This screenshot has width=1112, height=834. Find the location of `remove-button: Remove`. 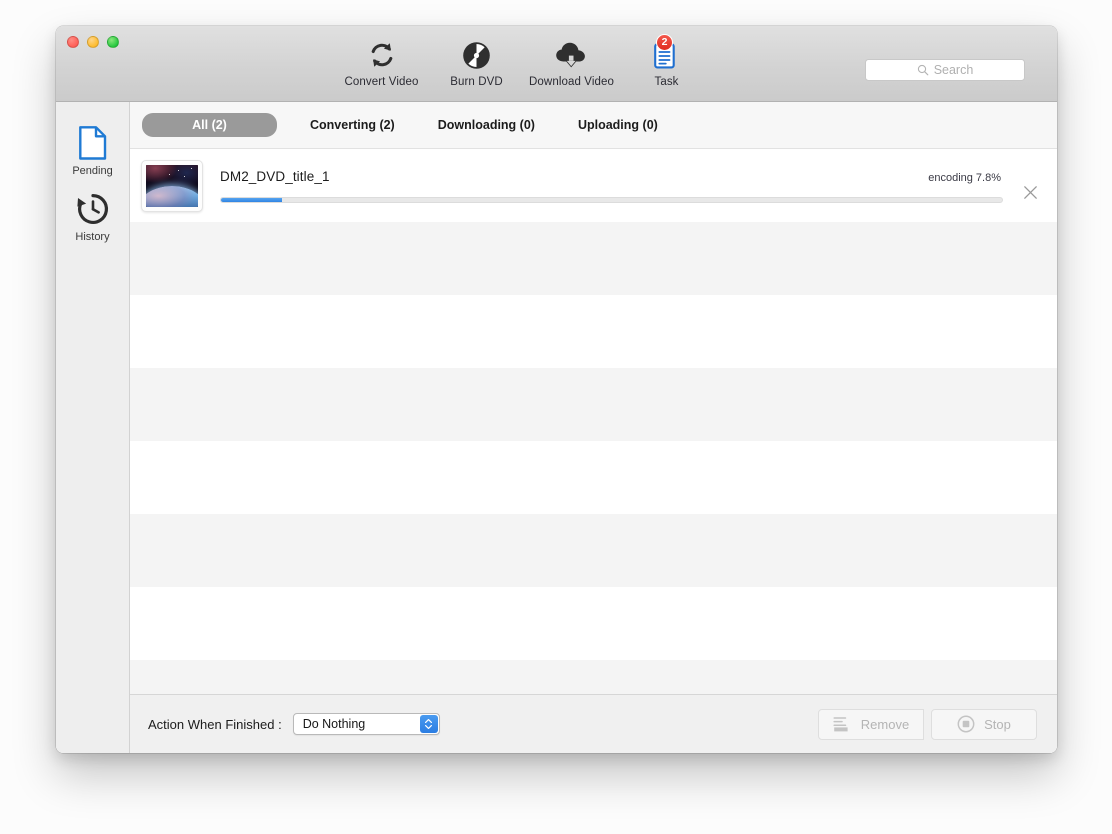

remove-button: Remove is located at coordinates (871, 724).